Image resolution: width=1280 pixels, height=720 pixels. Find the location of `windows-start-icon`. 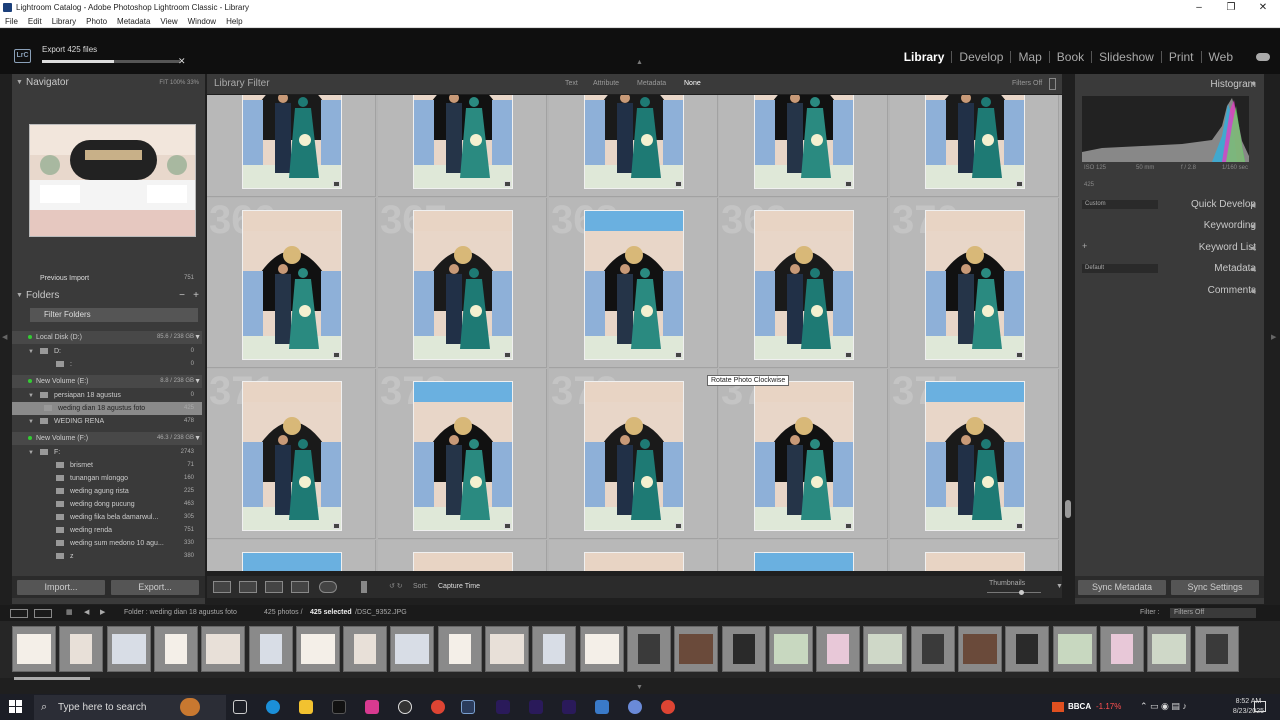

windows-start-icon is located at coordinates (15, 706).